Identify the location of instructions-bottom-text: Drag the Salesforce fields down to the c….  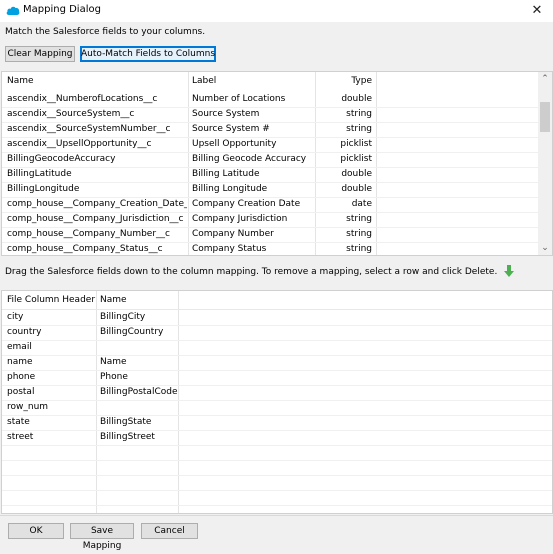
(251, 272).